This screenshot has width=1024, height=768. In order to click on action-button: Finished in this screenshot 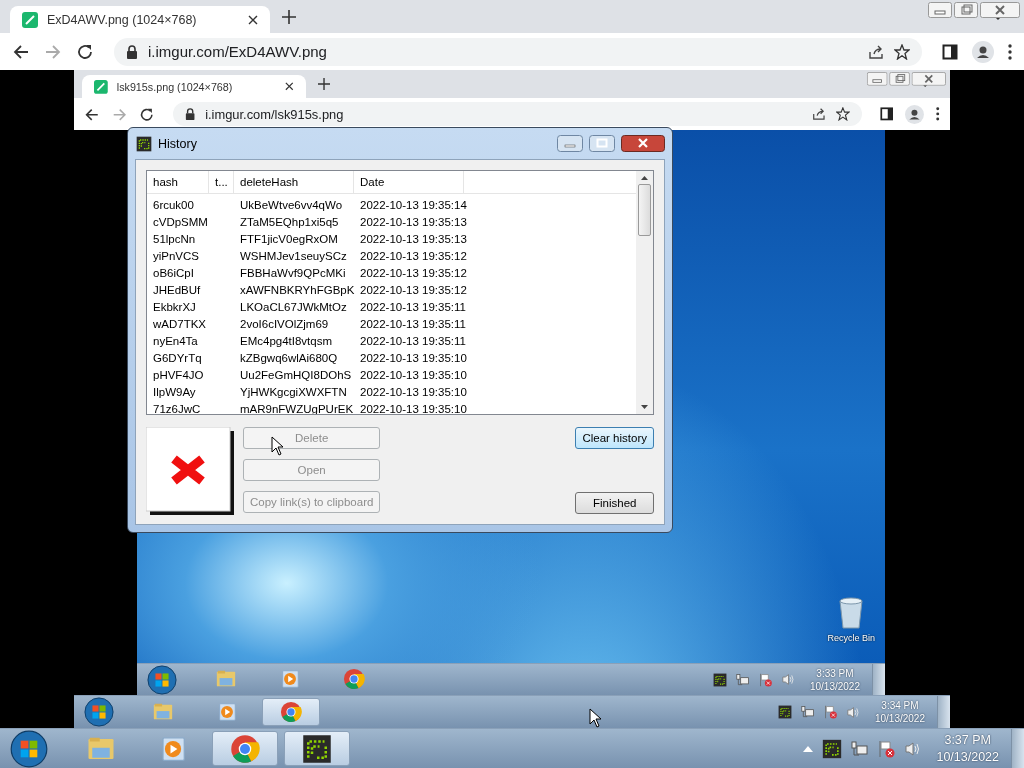, I will do `click(614, 503)`.